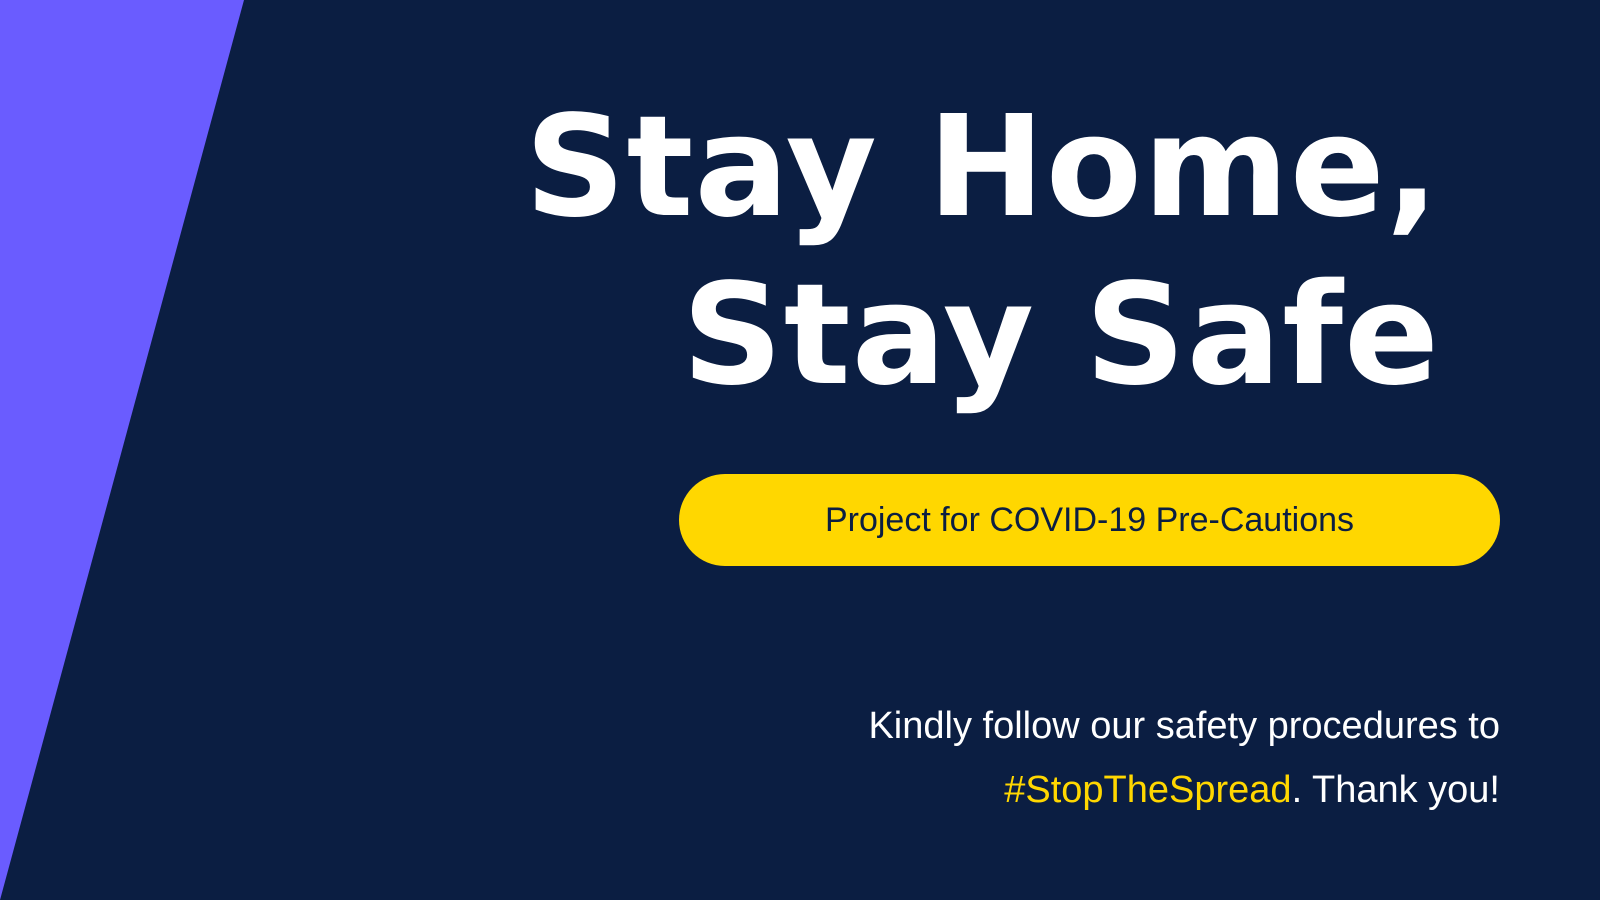 The width and height of the screenshot is (1600, 900). What do you see at coordinates (1148, 790) in the screenshot?
I see `hashtag-stop-the-spread: #StopTheSpread` at bounding box center [1148, 790].